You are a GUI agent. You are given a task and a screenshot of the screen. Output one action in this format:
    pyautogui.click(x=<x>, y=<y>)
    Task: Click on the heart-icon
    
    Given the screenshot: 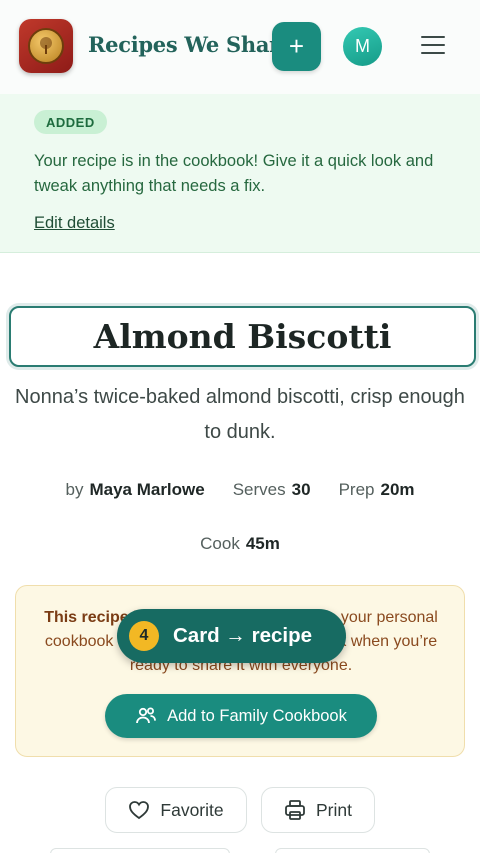 What is the action you would take?
    pyautogui.click(x=139, y=810)
    